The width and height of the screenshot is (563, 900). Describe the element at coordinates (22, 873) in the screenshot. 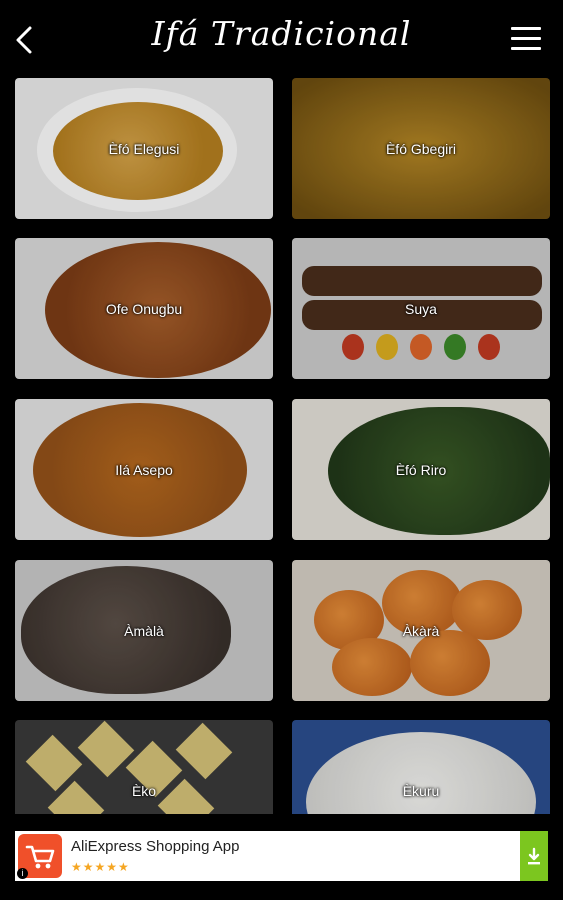

I see `info-icon: i` at that location.